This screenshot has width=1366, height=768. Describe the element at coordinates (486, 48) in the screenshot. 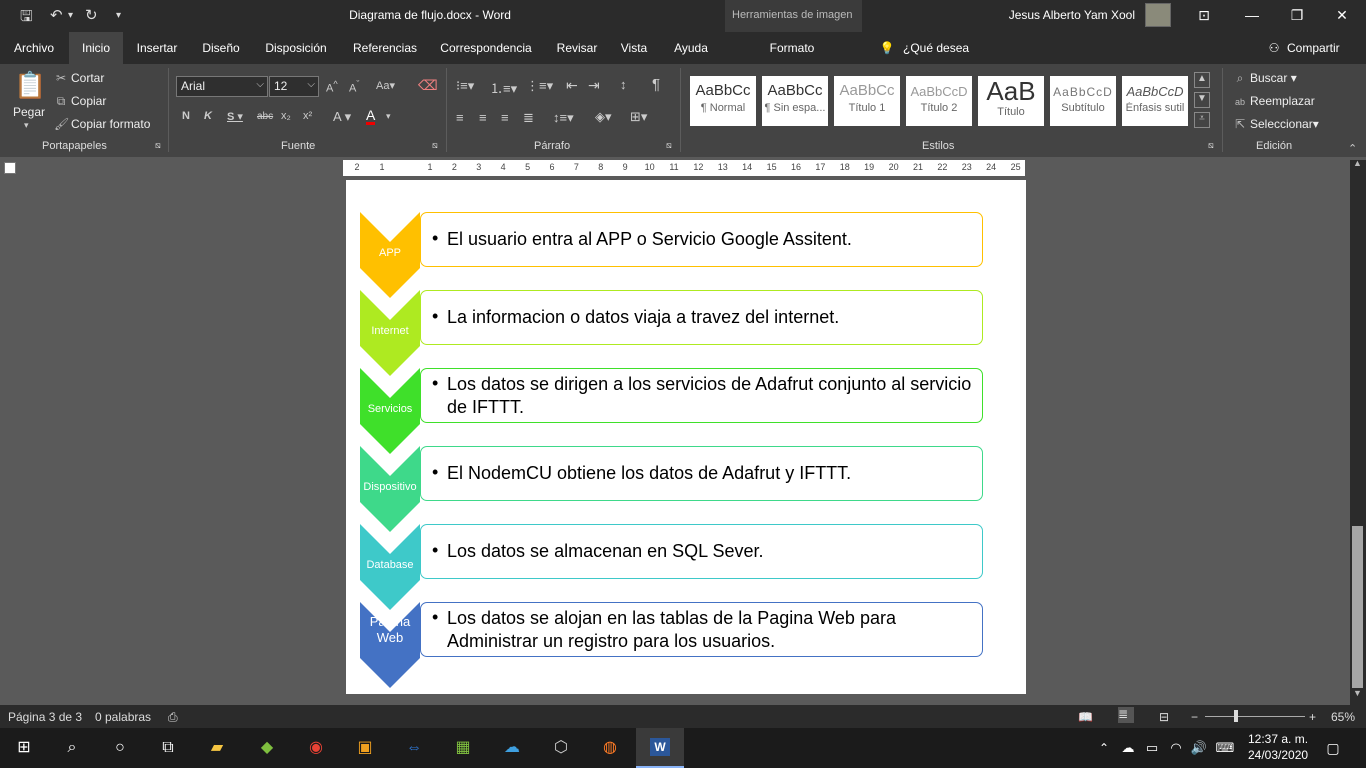

I see `tab-correspondencia: Correspondencia` at that location.